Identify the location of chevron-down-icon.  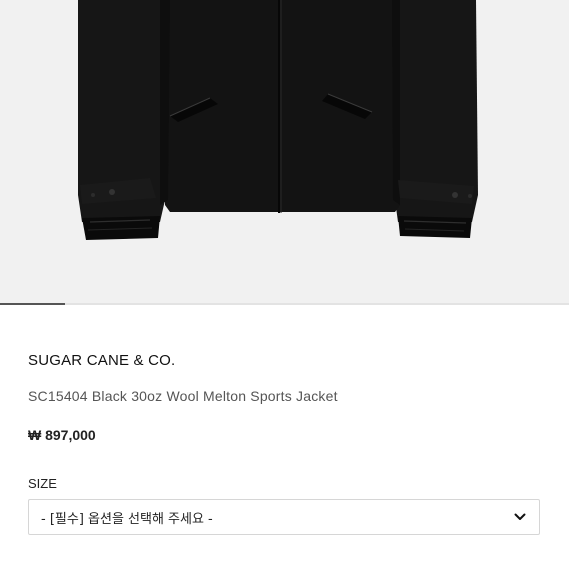
(520, 516).